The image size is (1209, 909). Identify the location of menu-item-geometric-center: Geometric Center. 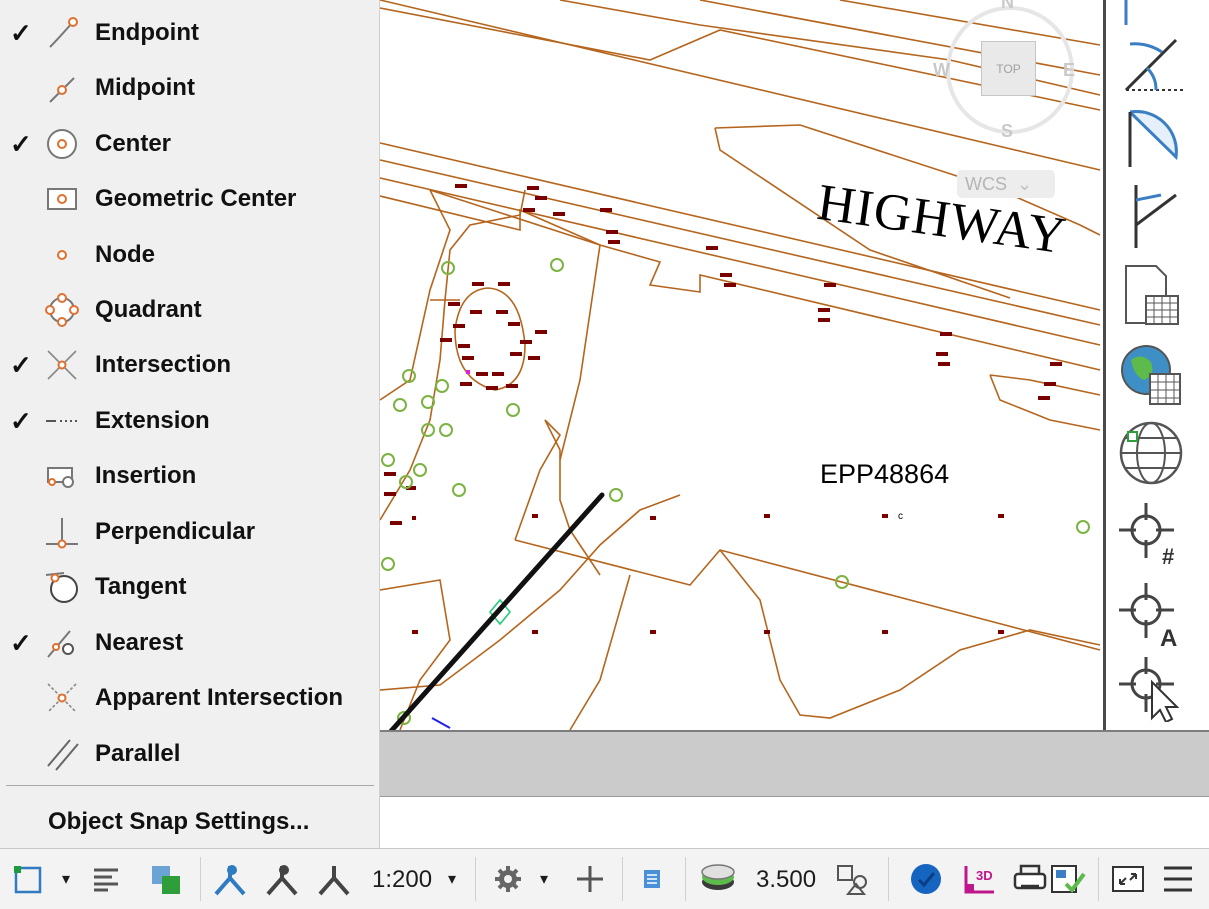
(190, 198).